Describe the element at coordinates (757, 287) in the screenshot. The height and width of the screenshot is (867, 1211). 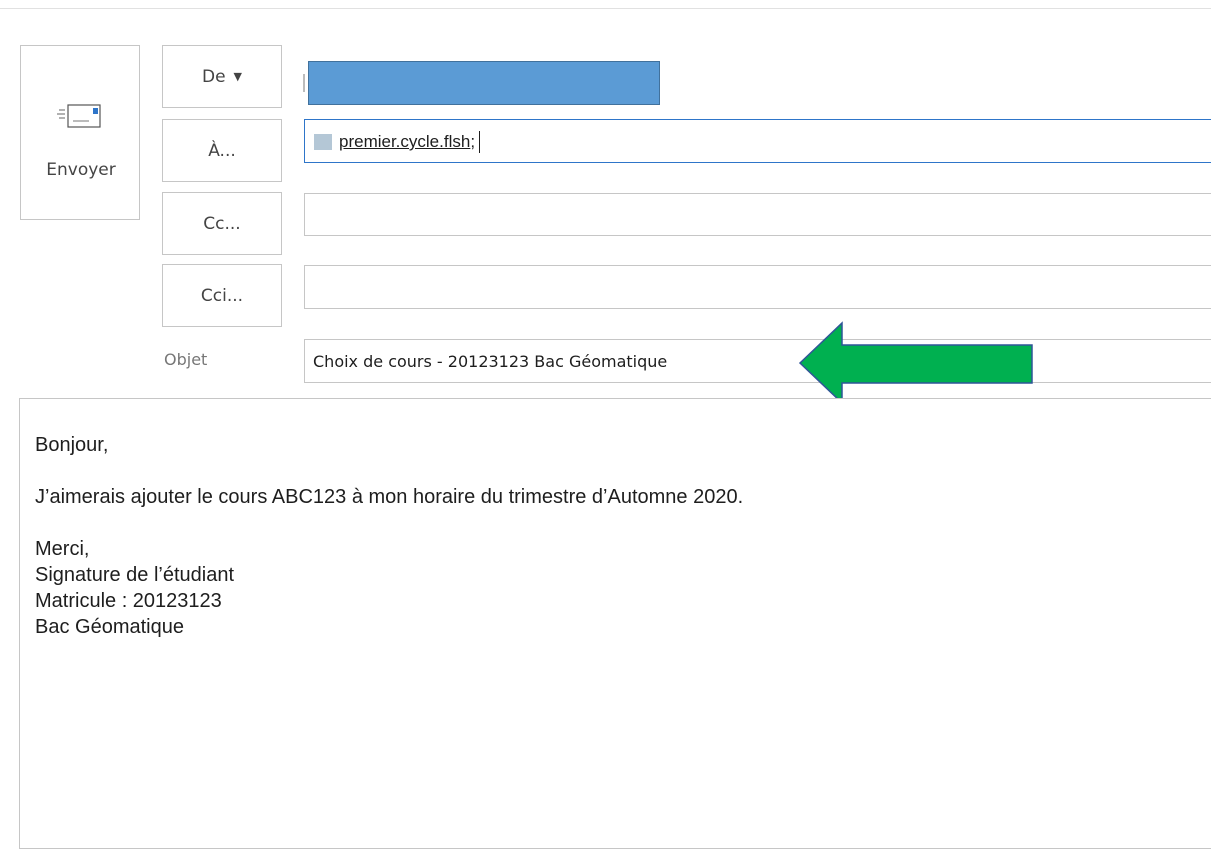
I see `bcc-field` at that location.